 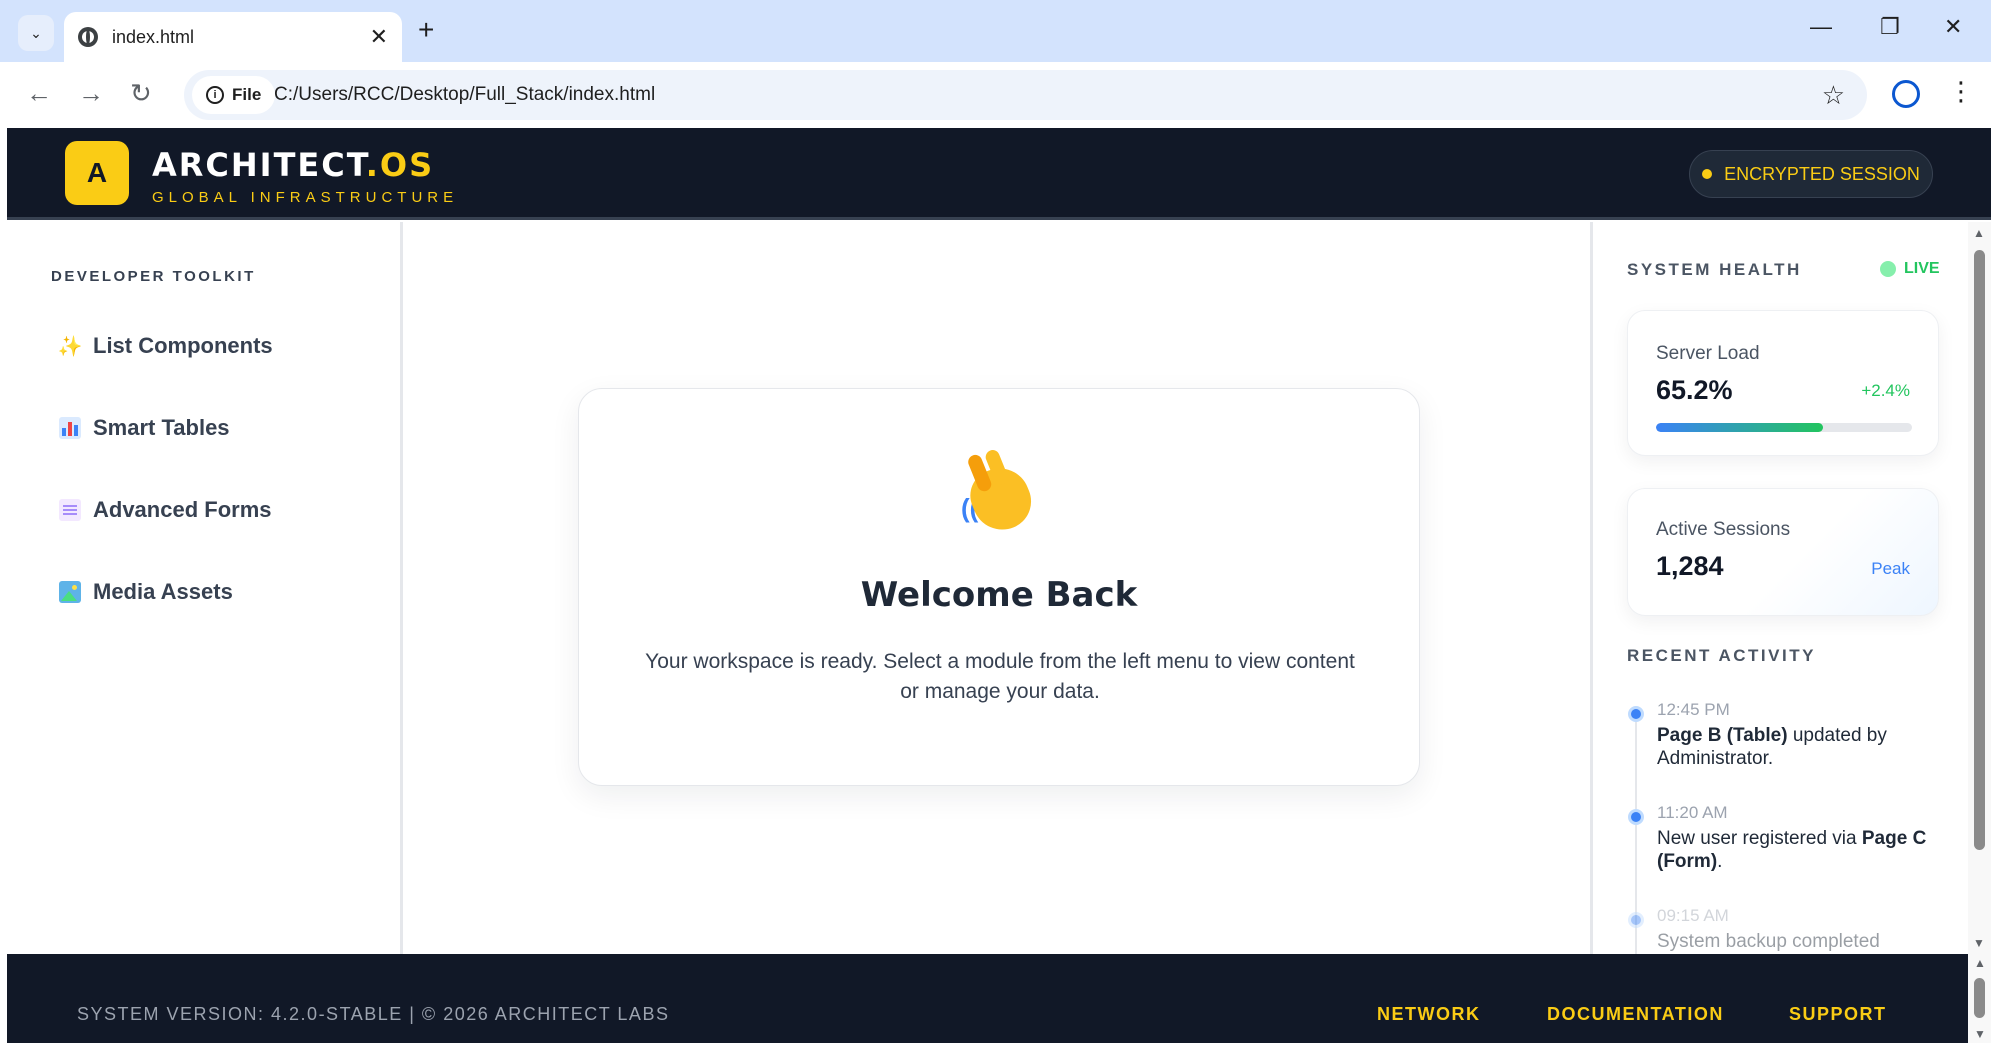 What do you see at coordinates (1906, 94) in the screenshot?
I see `profile-icon` at bounding box center [1906, 94].